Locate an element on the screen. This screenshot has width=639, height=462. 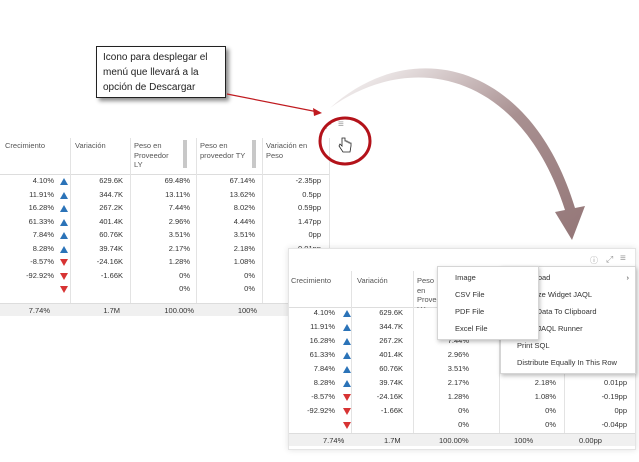
cell-crecimiento: 16.28% is located at coordinates (41, 207).